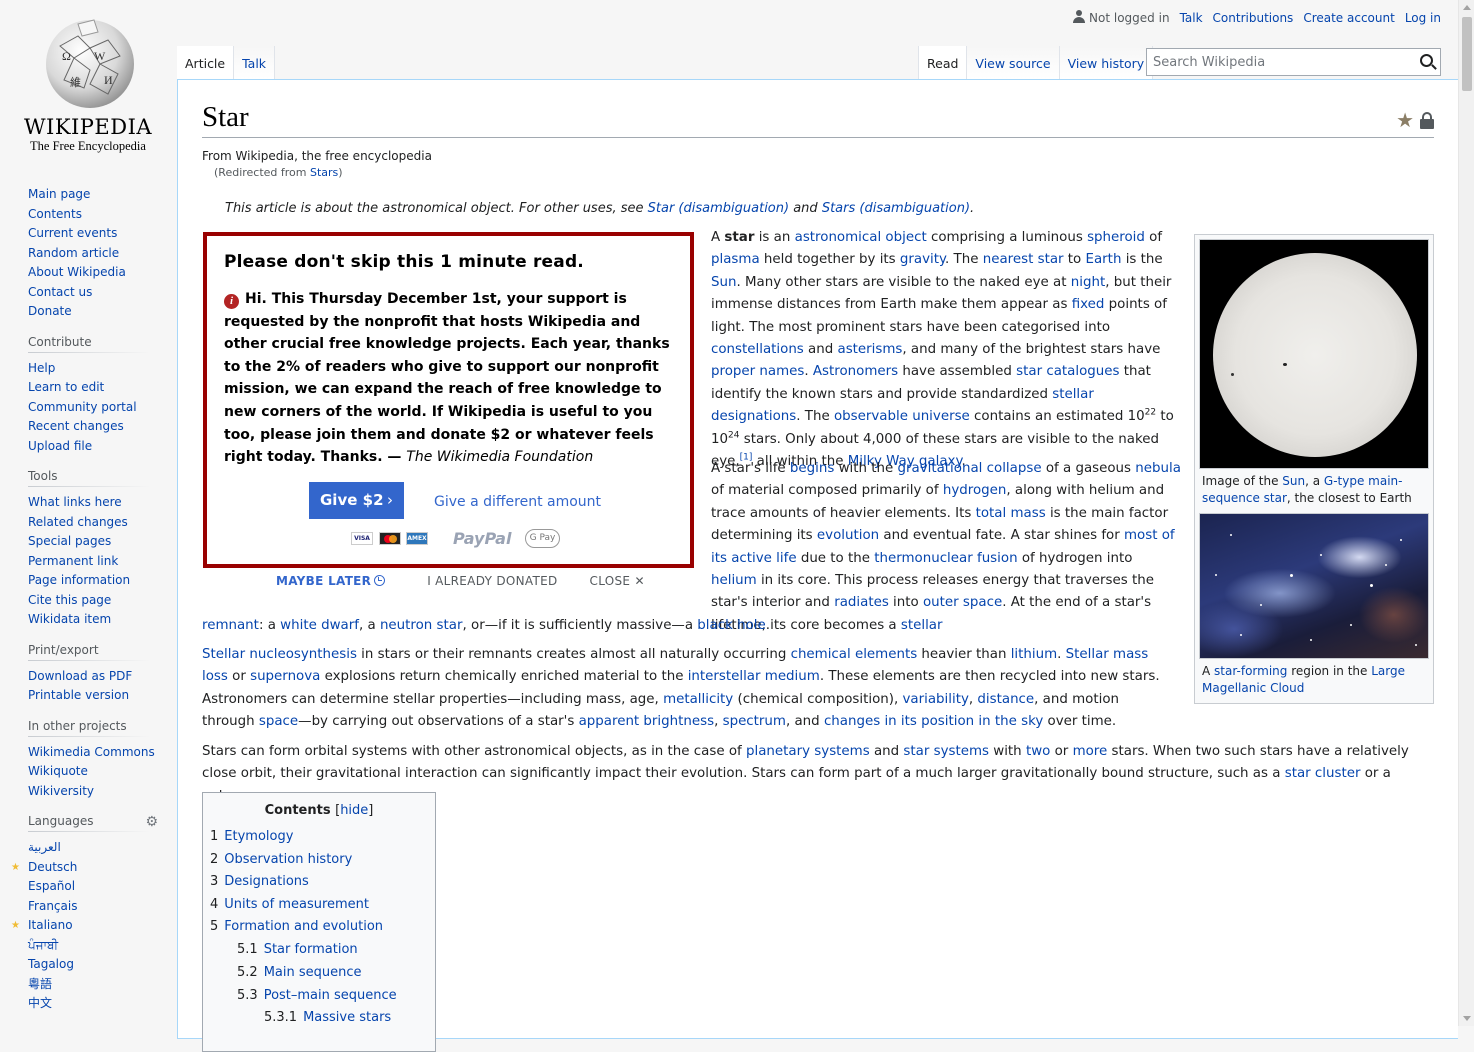 The height and width of the screenshot is (1052, 1474). What do you see at coordinates (278, 721) in the screenshot?
I see `article-link: space` at bounding box center [278, 721].